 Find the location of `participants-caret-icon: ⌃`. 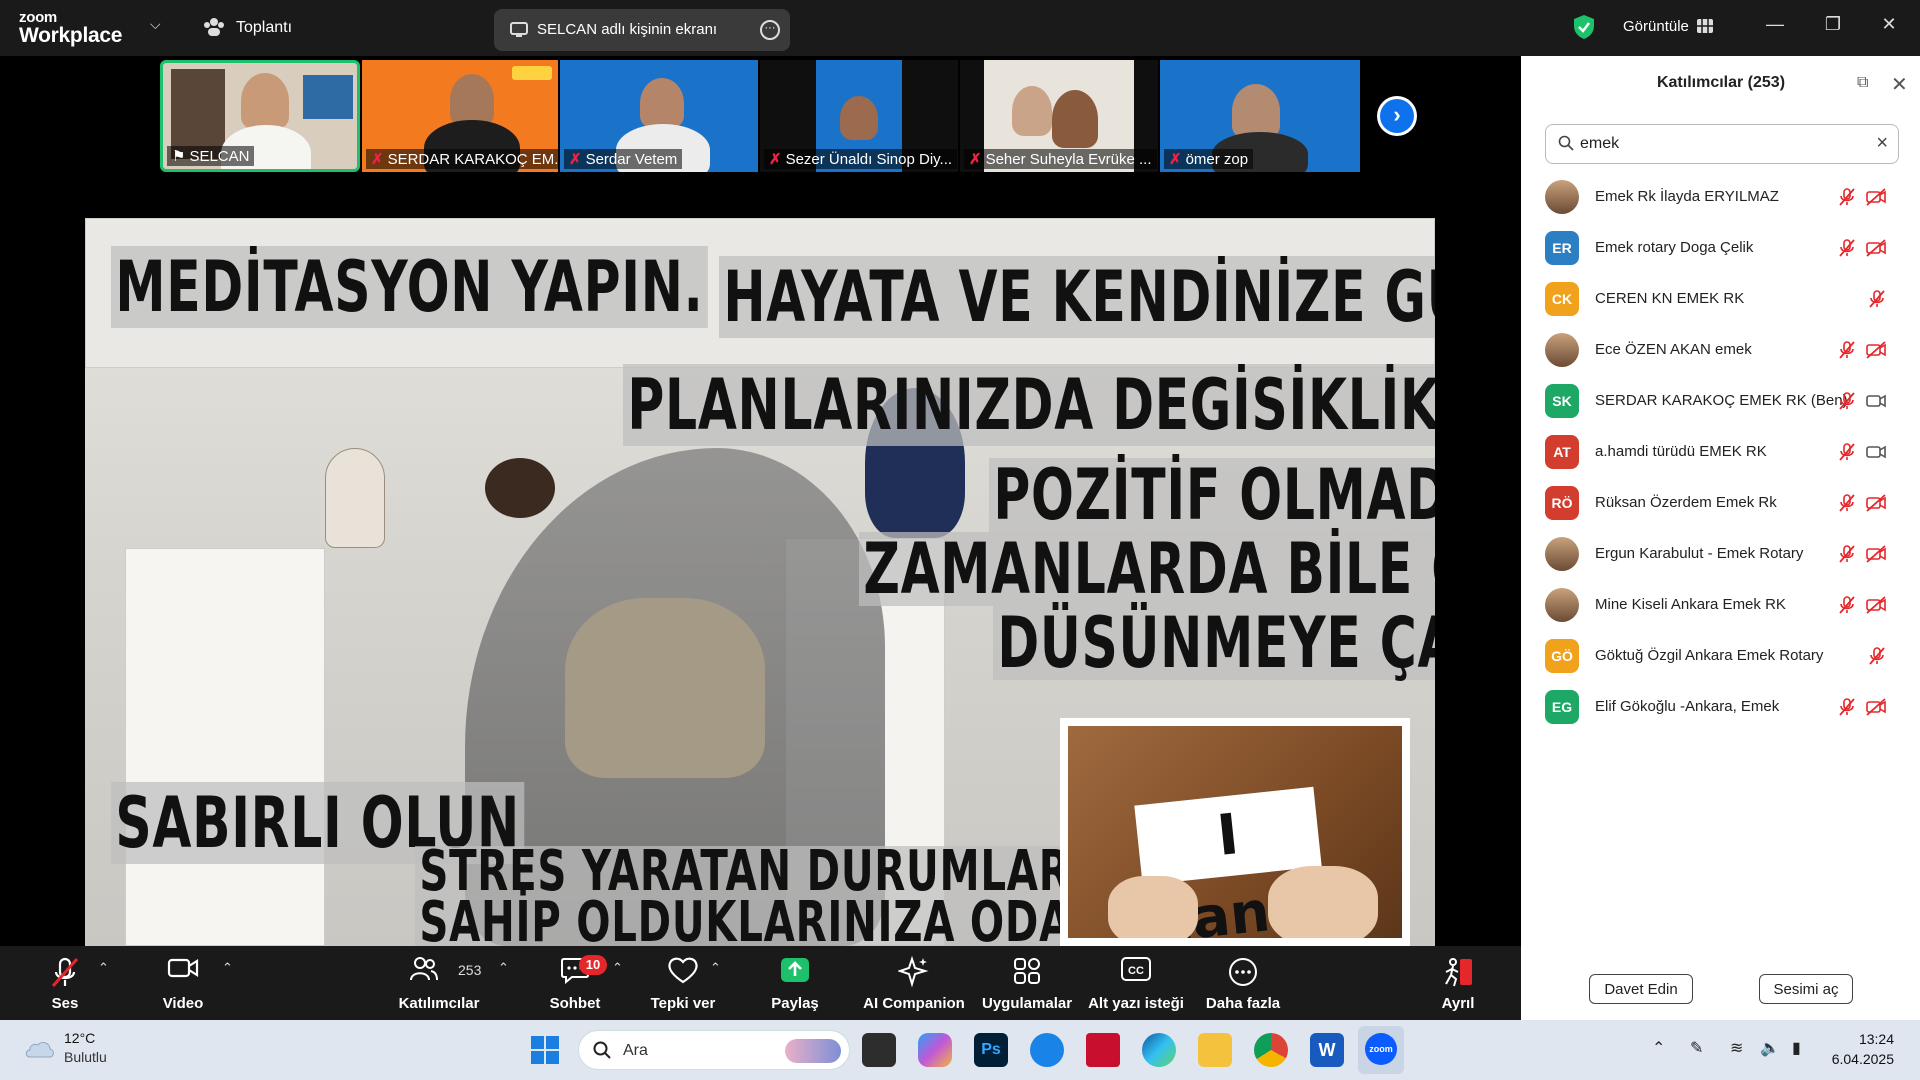

participants-caret-icon: ⌃ is located at coordinates (503, 968).